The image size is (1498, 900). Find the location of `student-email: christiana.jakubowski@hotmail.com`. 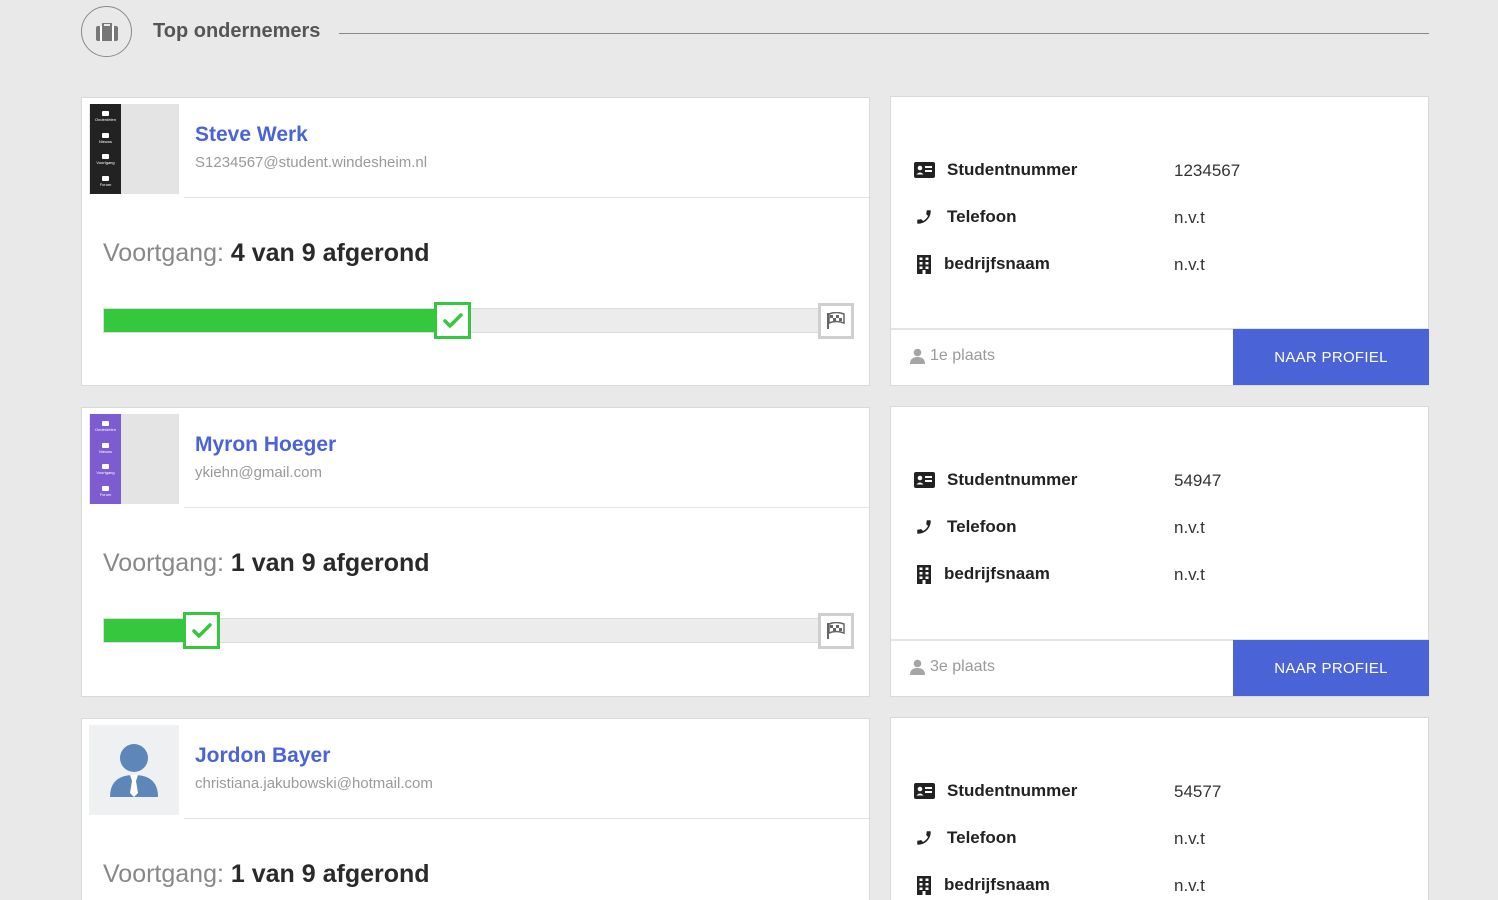

student-email: christiana.jakubowski@hotmail.com is located at coordinates (314, 783).